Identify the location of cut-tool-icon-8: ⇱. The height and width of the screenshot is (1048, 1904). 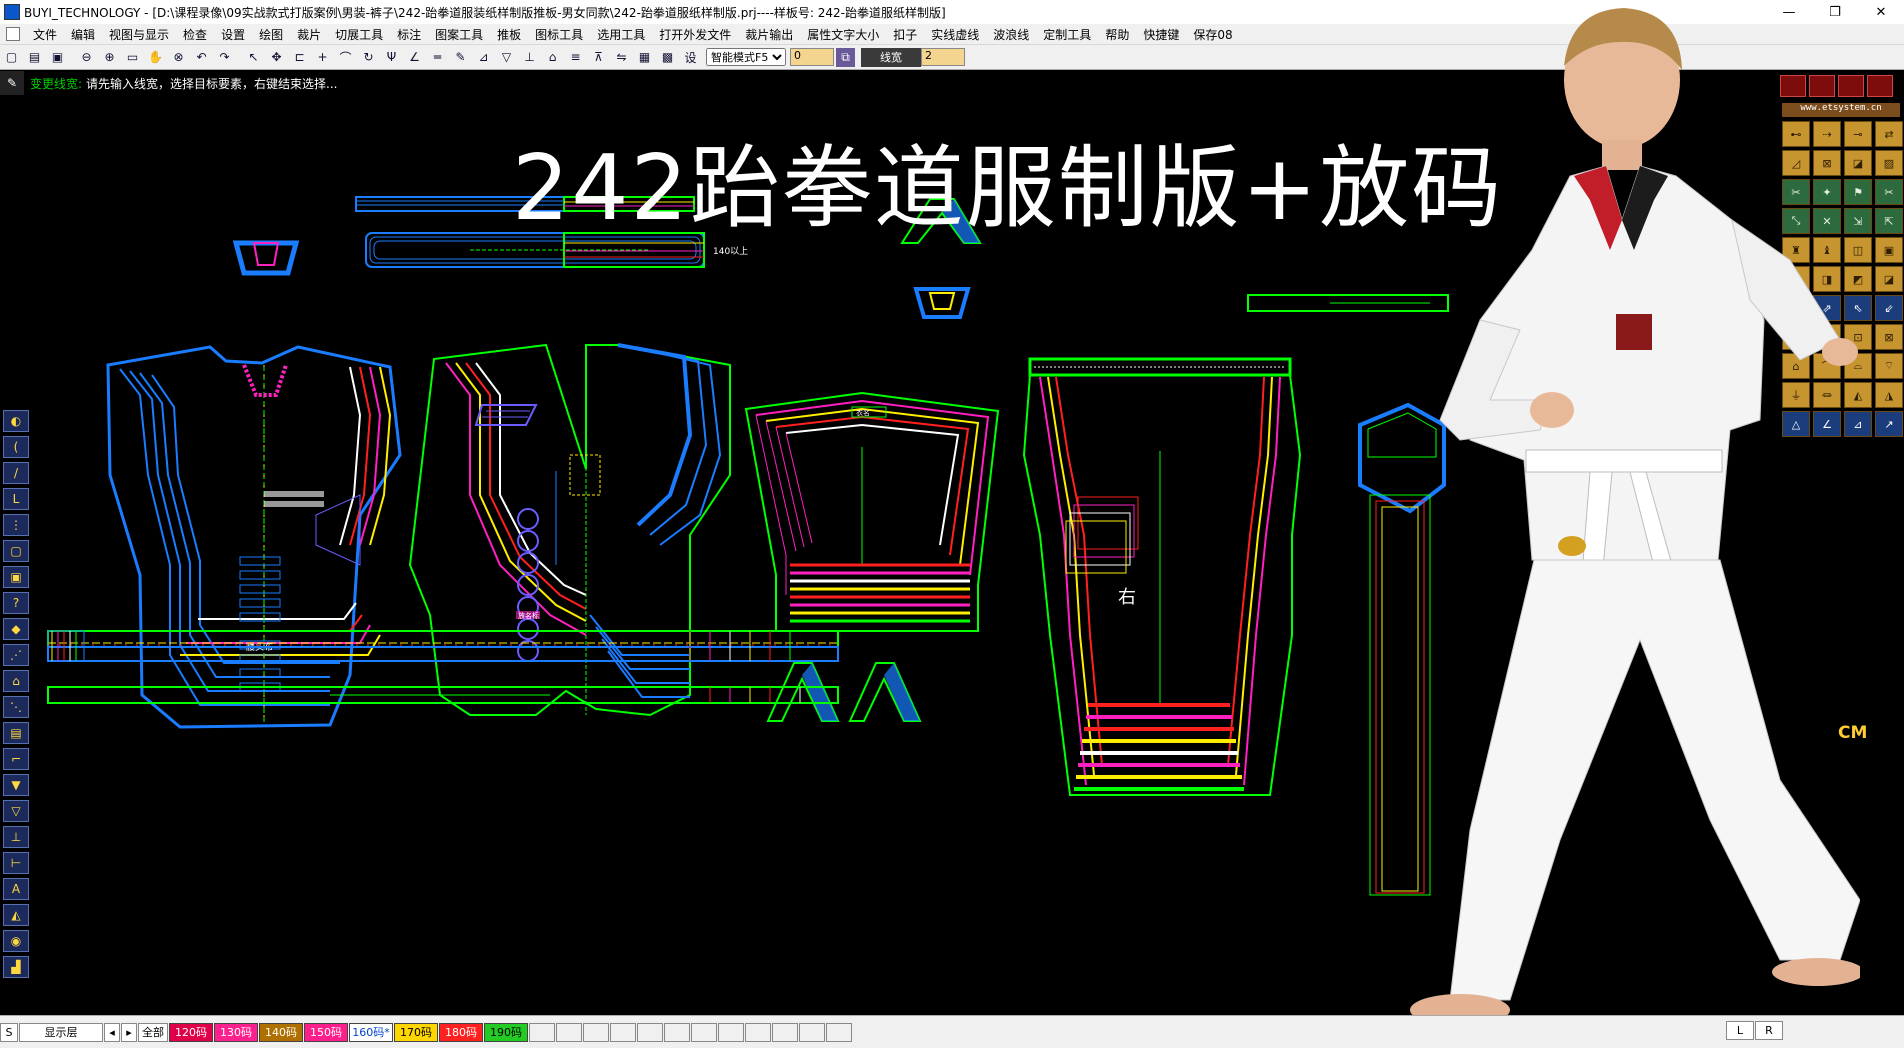
(1889, 221).